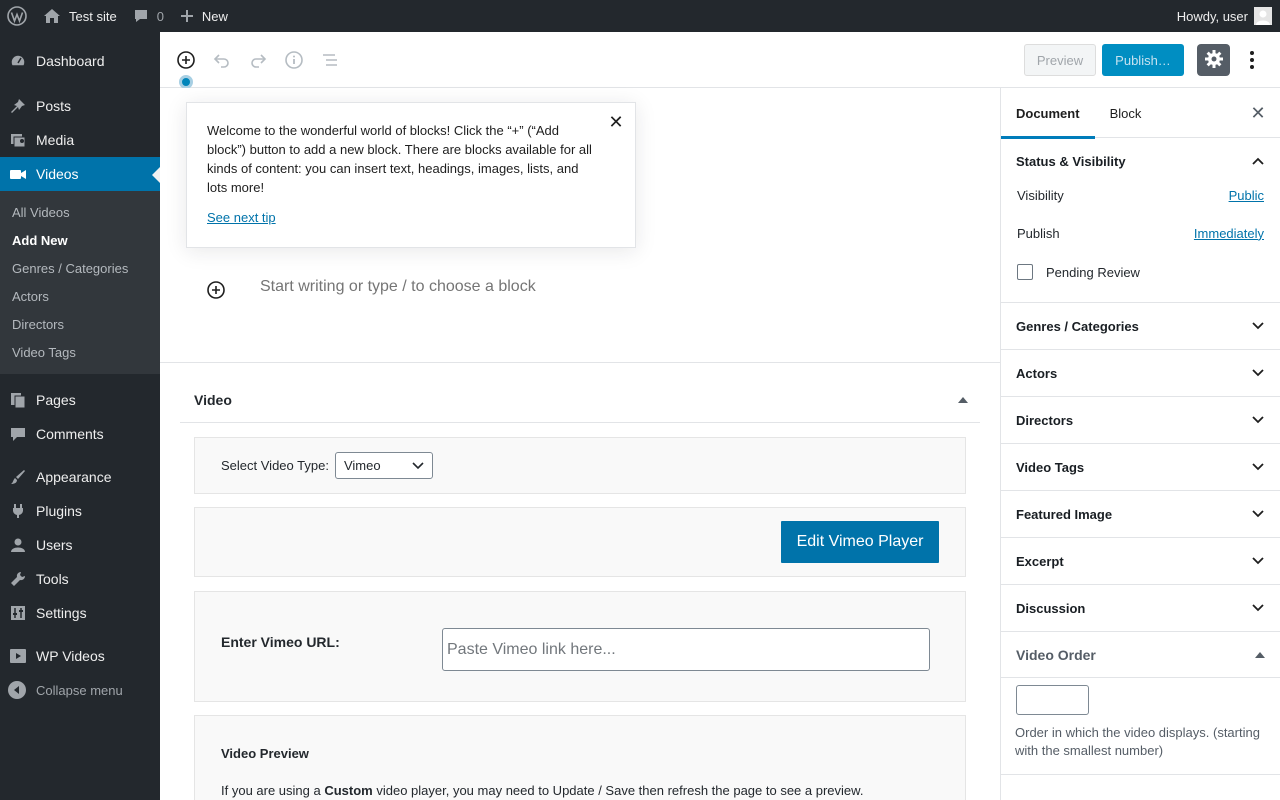  What do you see at coordinates (241, 217) in the screenshot?
I see `see-next-tip-link: See next tip` at bounding box center [241, 217].